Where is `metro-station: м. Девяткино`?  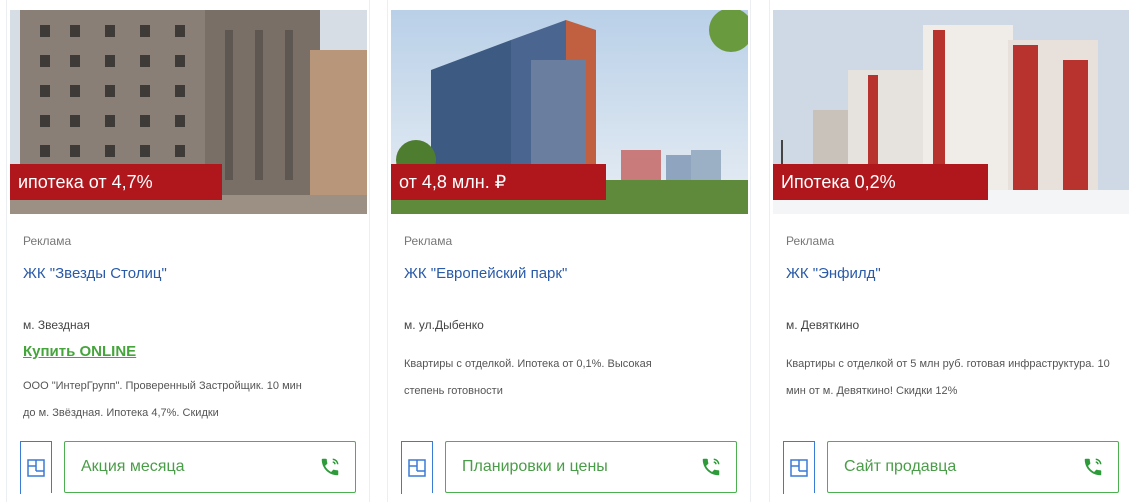
metro-station: м. Девяткино is located at coordinates (823, 325).